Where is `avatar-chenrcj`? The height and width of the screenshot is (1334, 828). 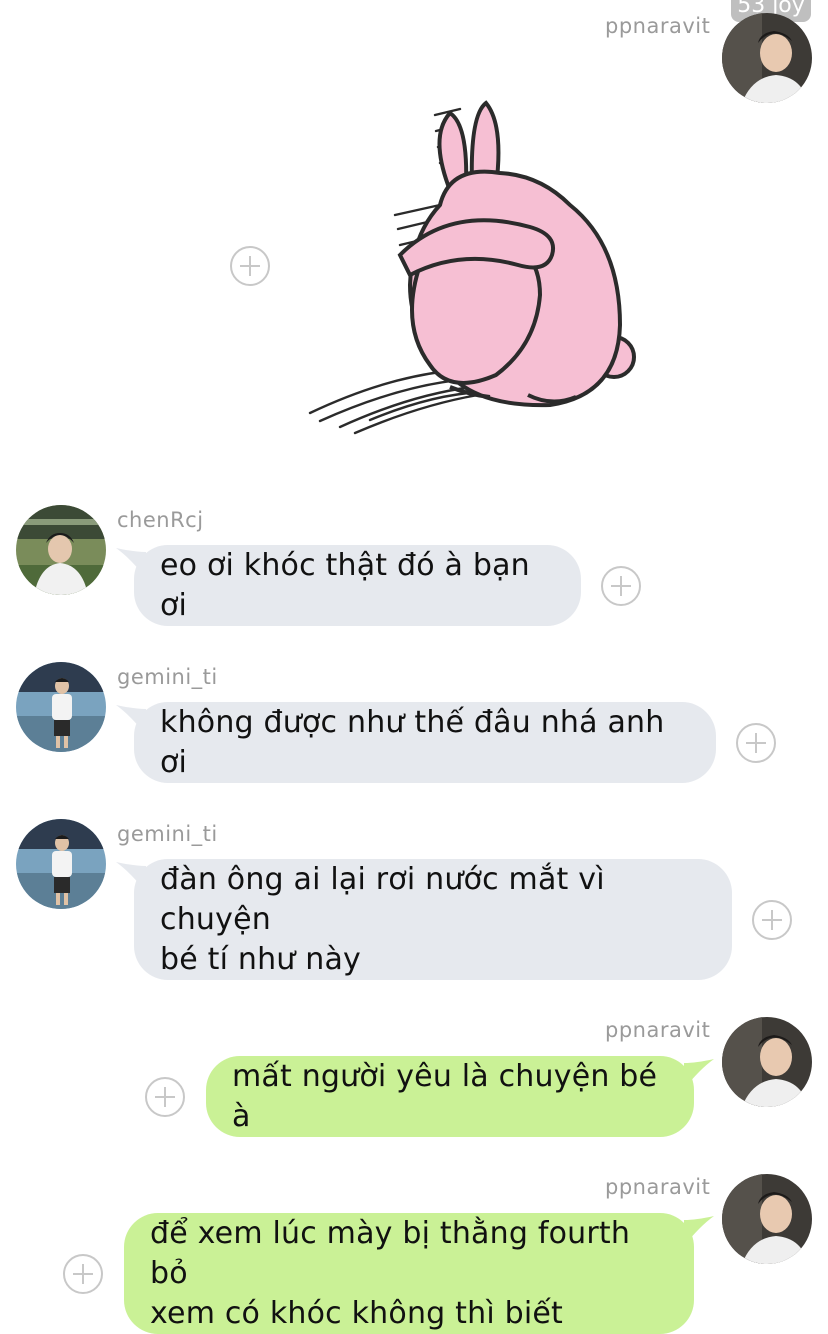
avatar-chenrcj is located at coordinates (61, 550).